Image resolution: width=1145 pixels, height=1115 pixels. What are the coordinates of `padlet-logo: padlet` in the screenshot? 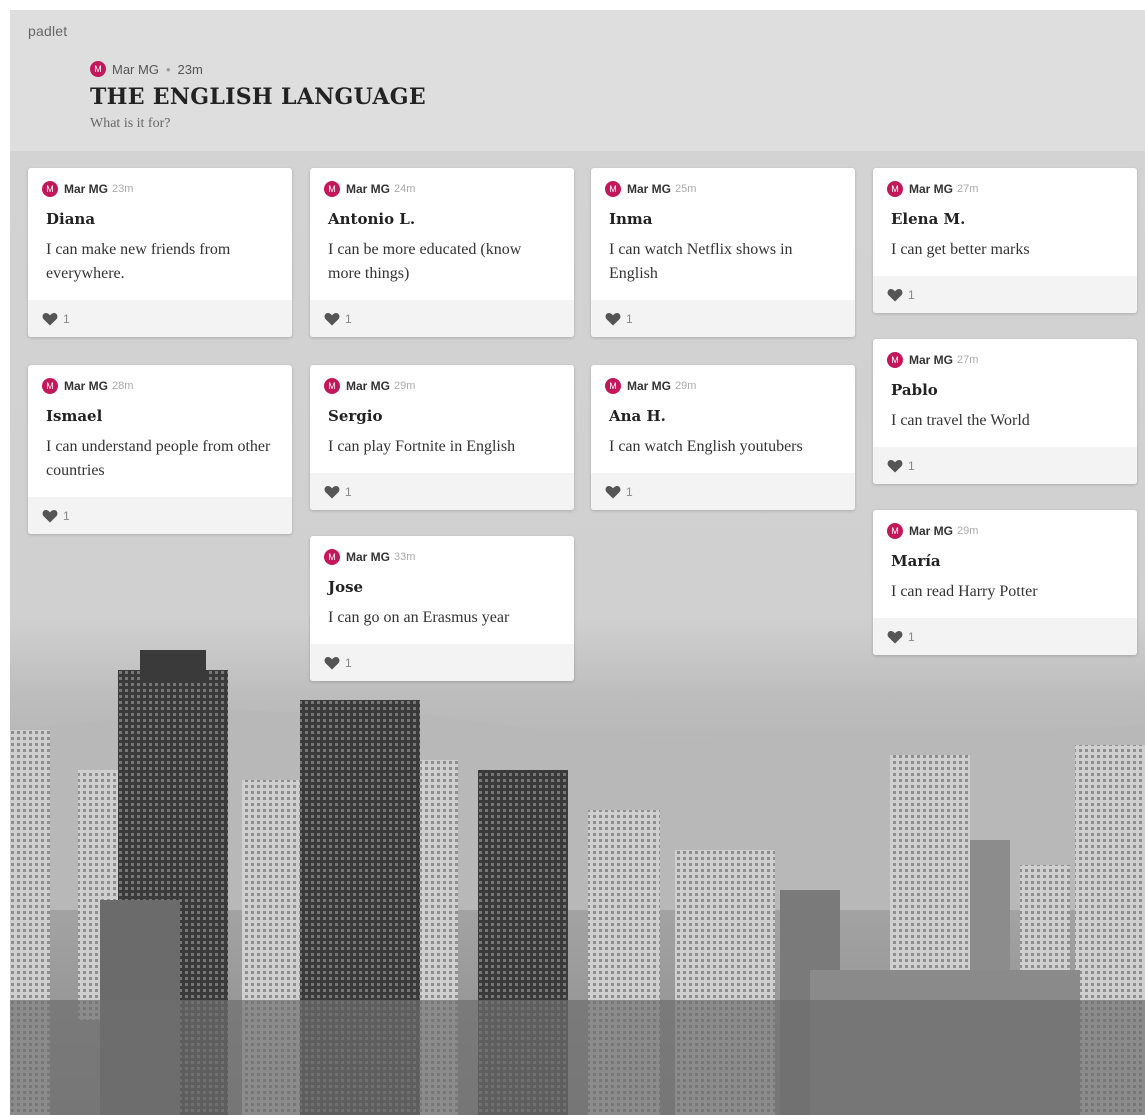 It's located at (47, 31).